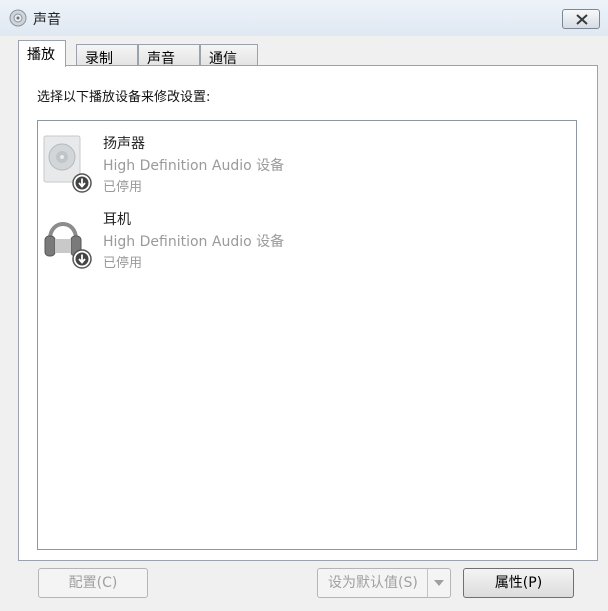 The image size is (608, 611). What do you see at coordinates (107, 55) in the screenshot?
I see `tab-recording: 录制` at bounding box center [107, 55].